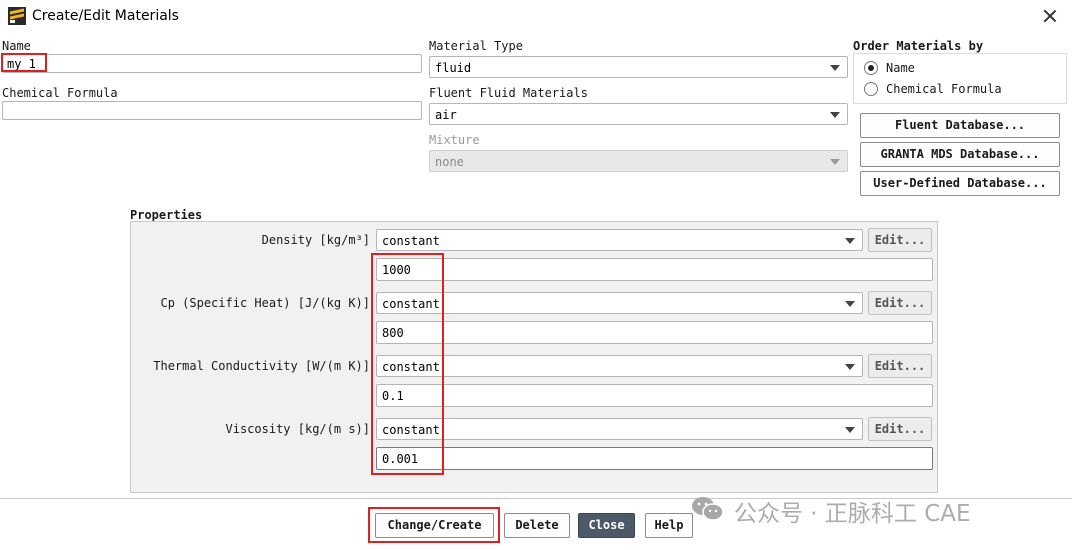 The height and width of the screenshot is (550, 1072). What do you see at coordinates (17, 16) in the screenshot?
I see `fluent-app-icon` at bounding box center [17, 16].